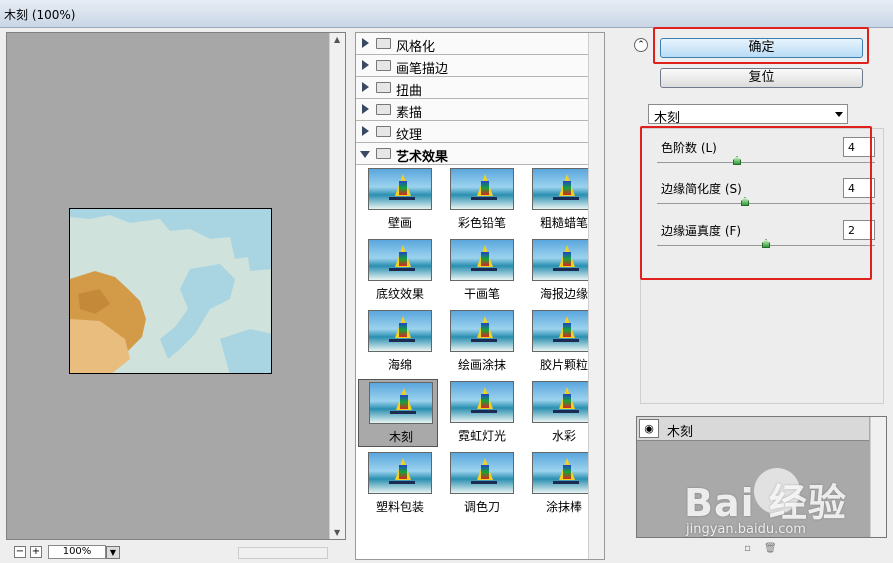  Describe the element at coordinates (649, 428) in the screenshot. I see `eye-icon: ◉` at that location.